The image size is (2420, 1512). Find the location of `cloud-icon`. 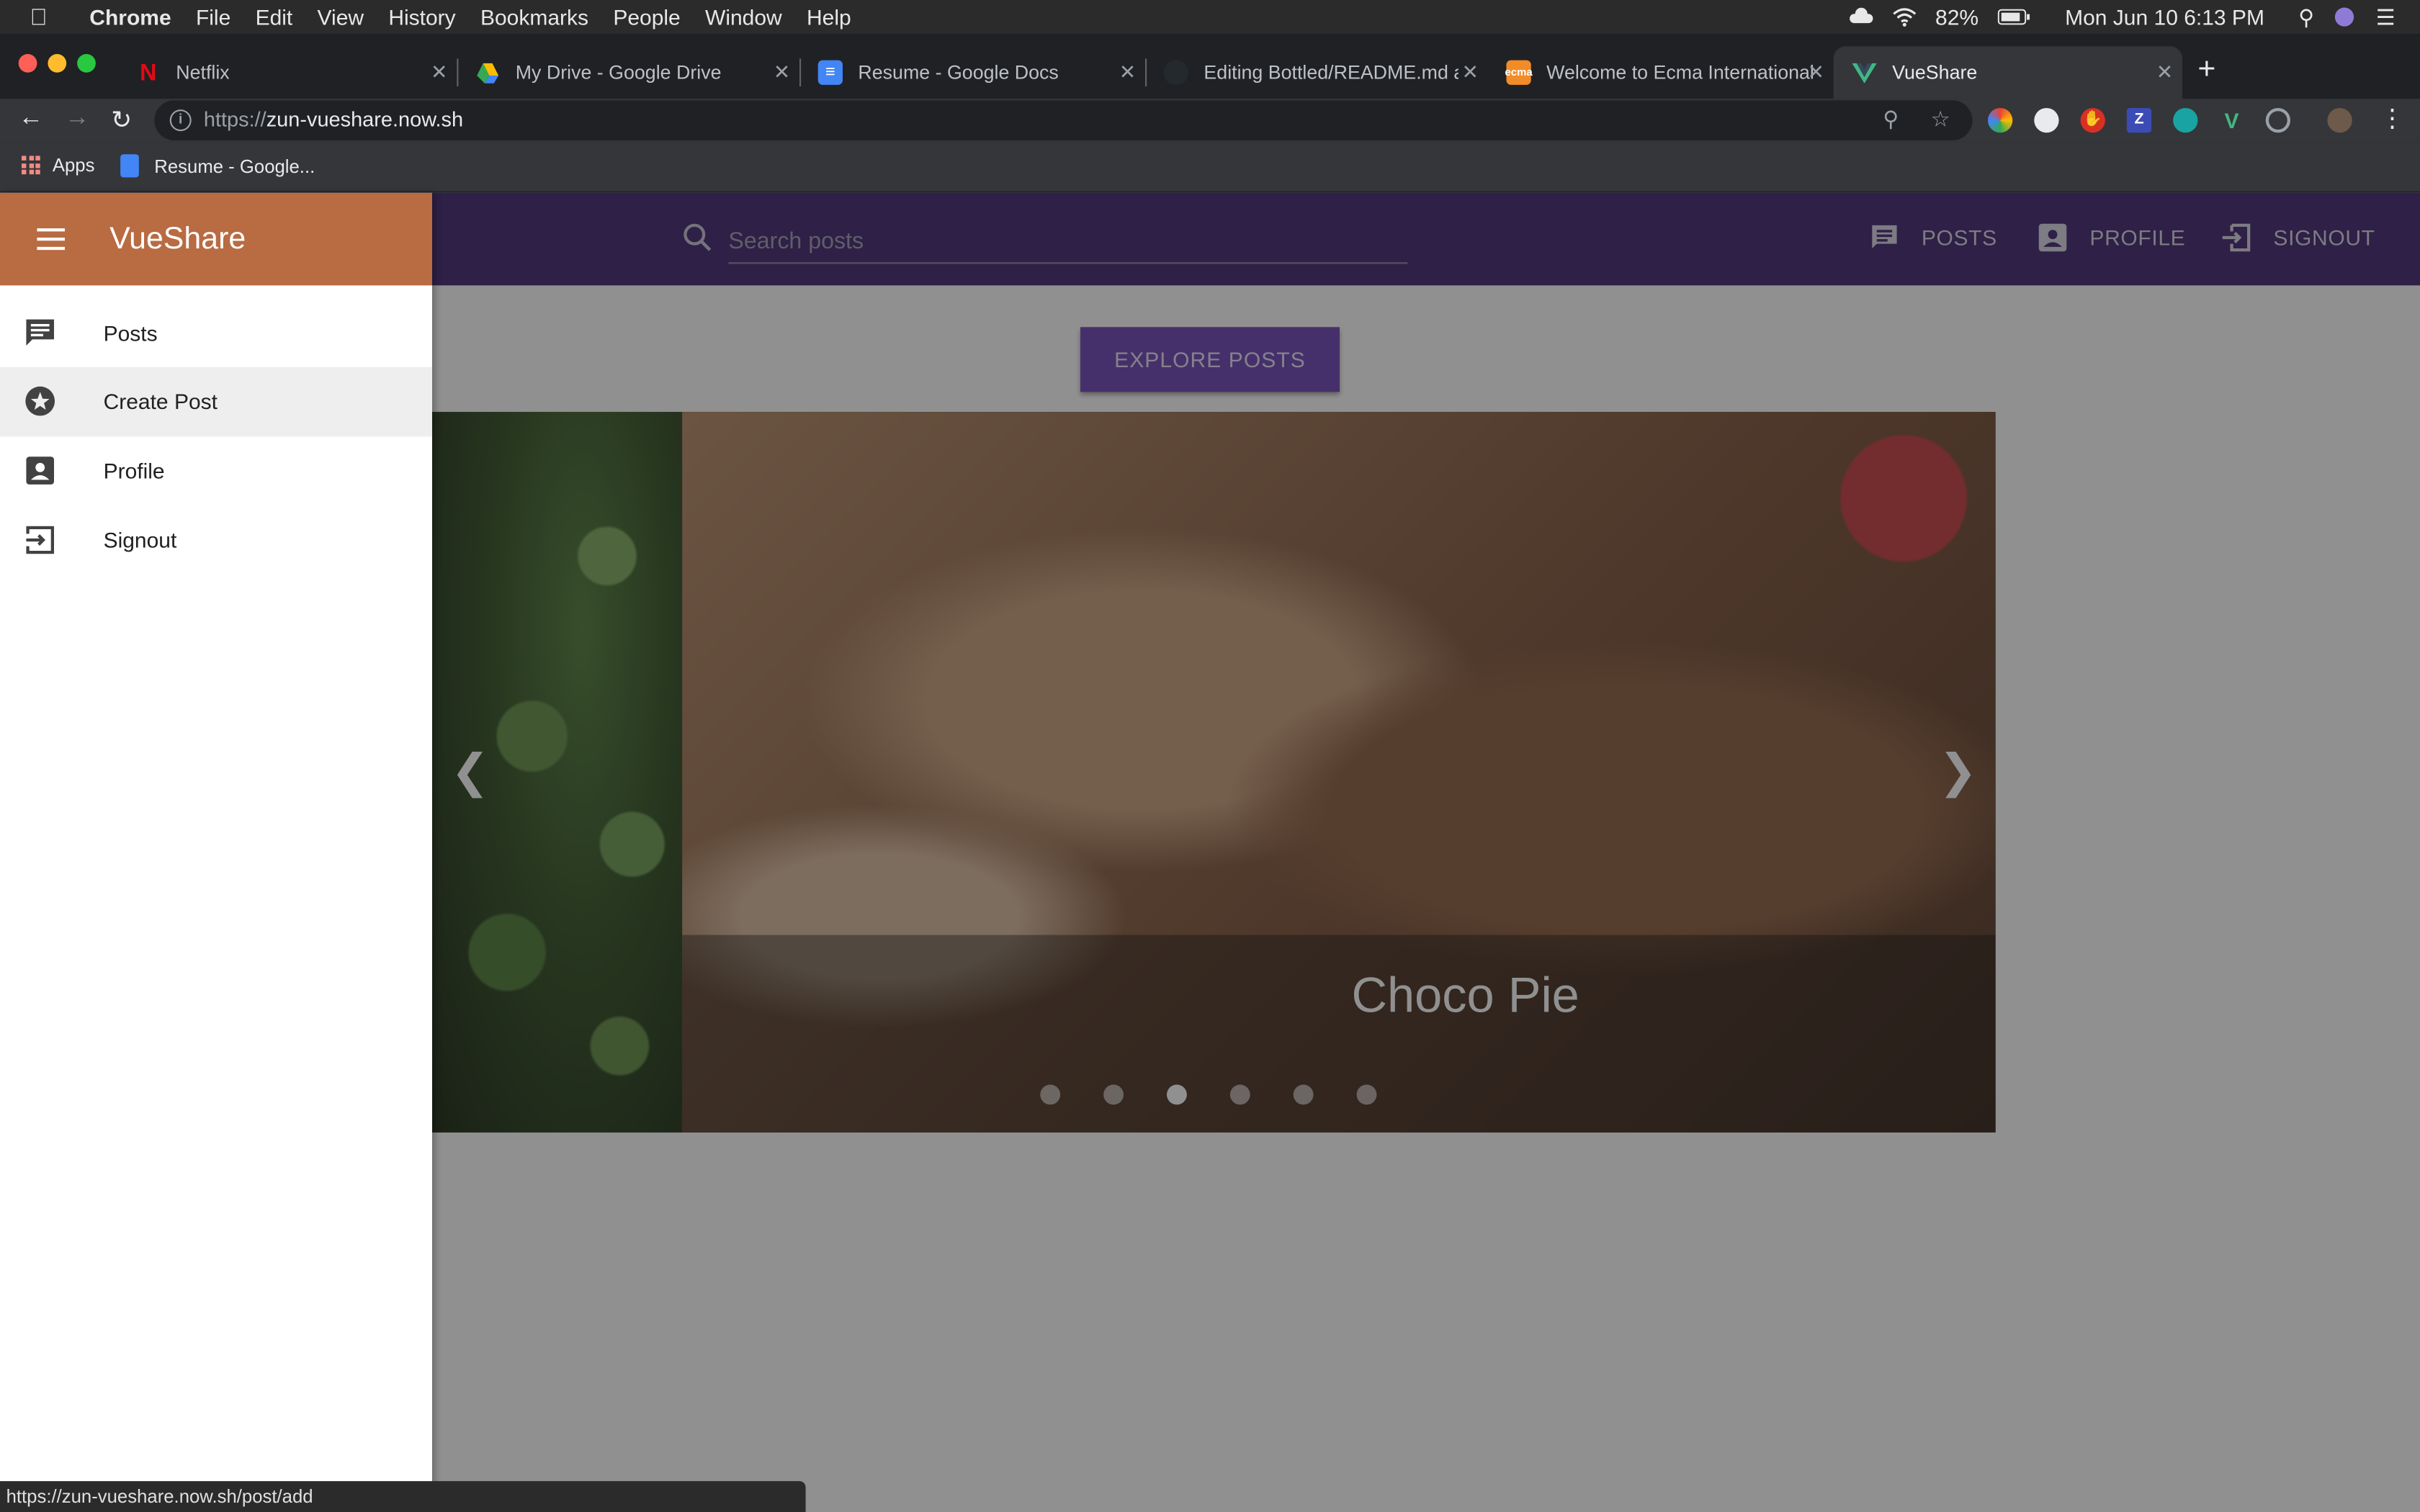

cloud-icon is located at coordinates (1861, 17).